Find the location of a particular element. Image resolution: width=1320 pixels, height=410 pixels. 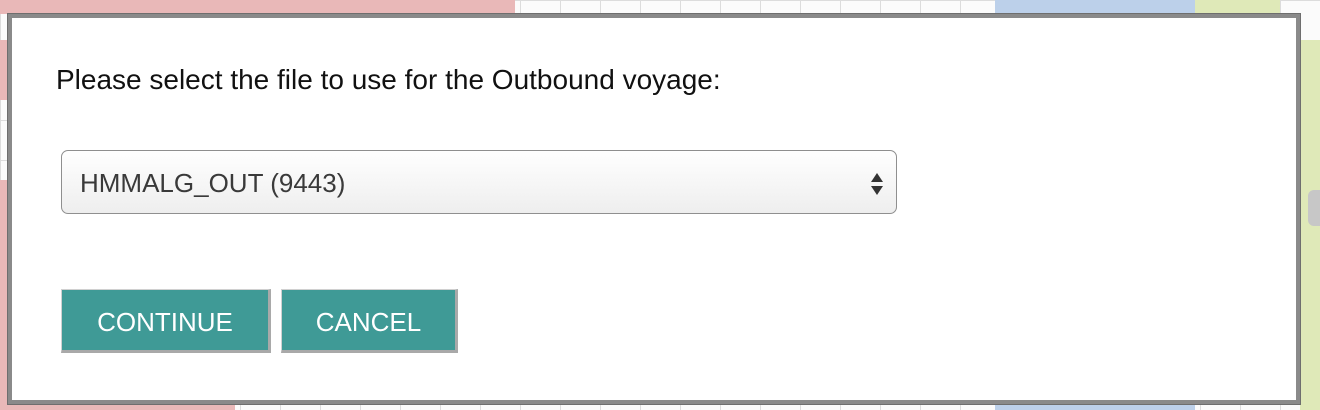

background-green-cells is located at coordinates (1237, 7).